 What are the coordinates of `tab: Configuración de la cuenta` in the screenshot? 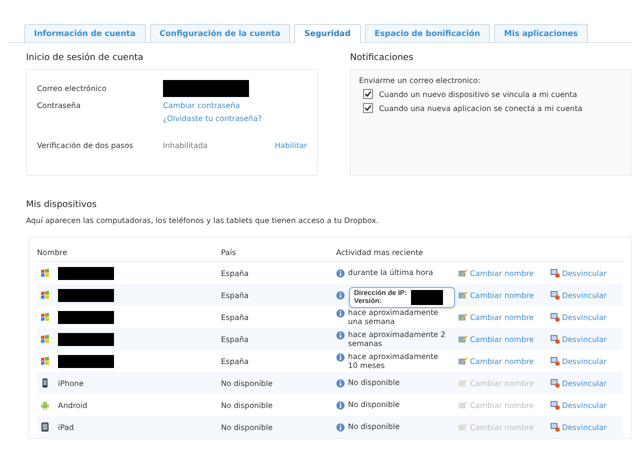 It's located at (220, 33).